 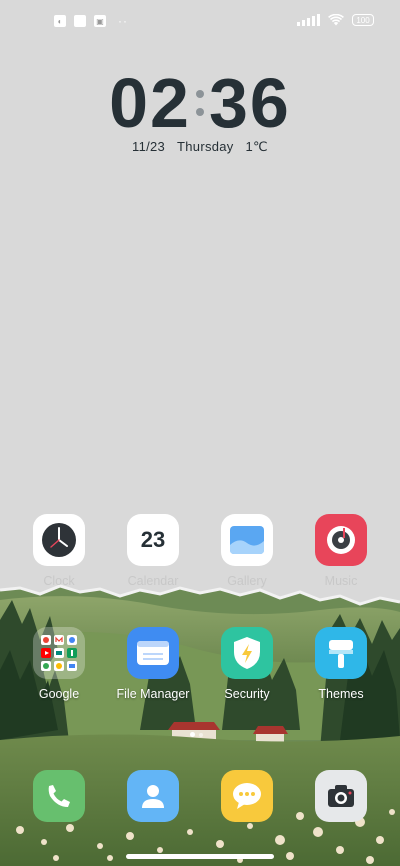 I want to click on overflow-indicator: ··, so click(x=123, y=21).